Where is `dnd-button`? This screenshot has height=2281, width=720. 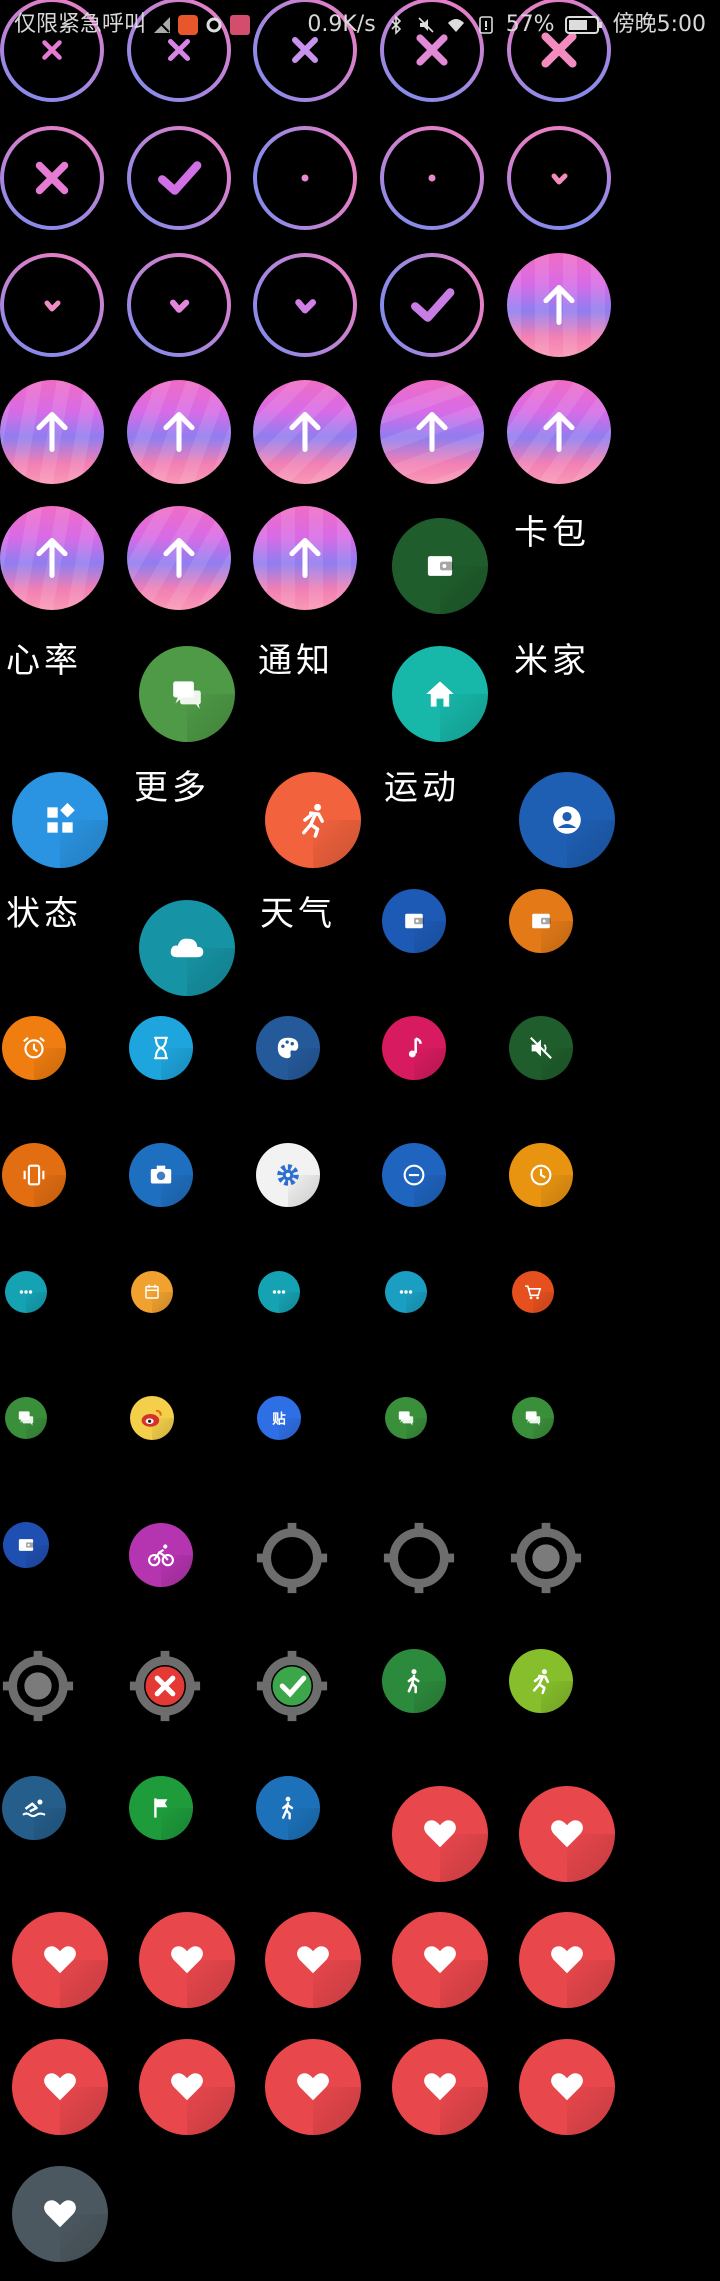
dnd-button is located at coordinates (414, 1175).